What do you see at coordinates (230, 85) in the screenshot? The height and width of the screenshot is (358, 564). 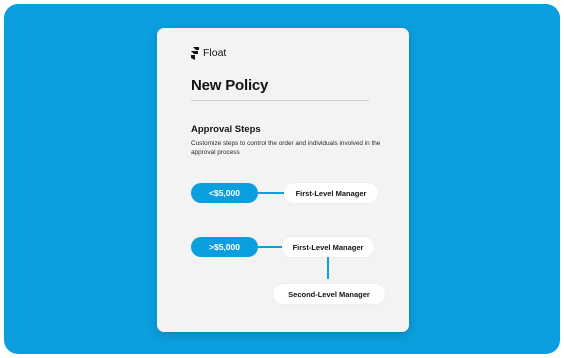 I see `page-title: New Policy` at bounding box center [230, 85].